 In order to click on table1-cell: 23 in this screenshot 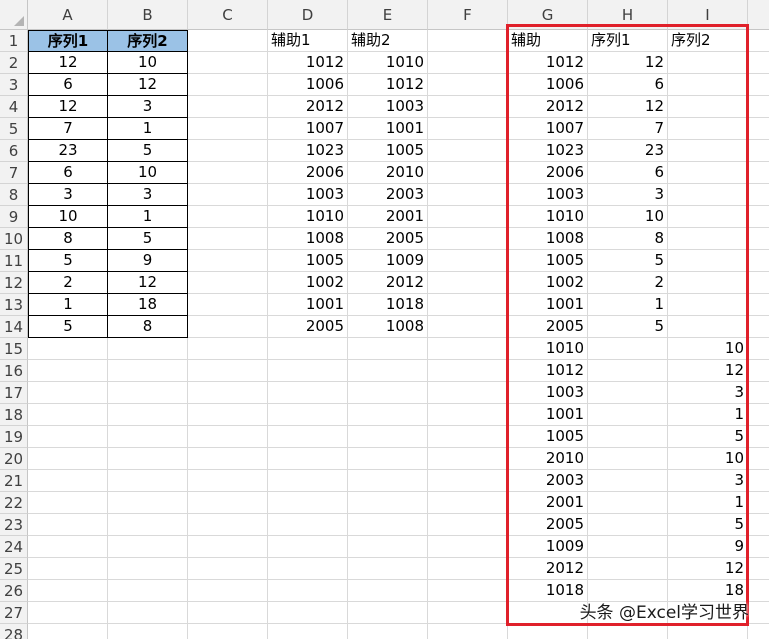, I will do `click(68, 151)`.